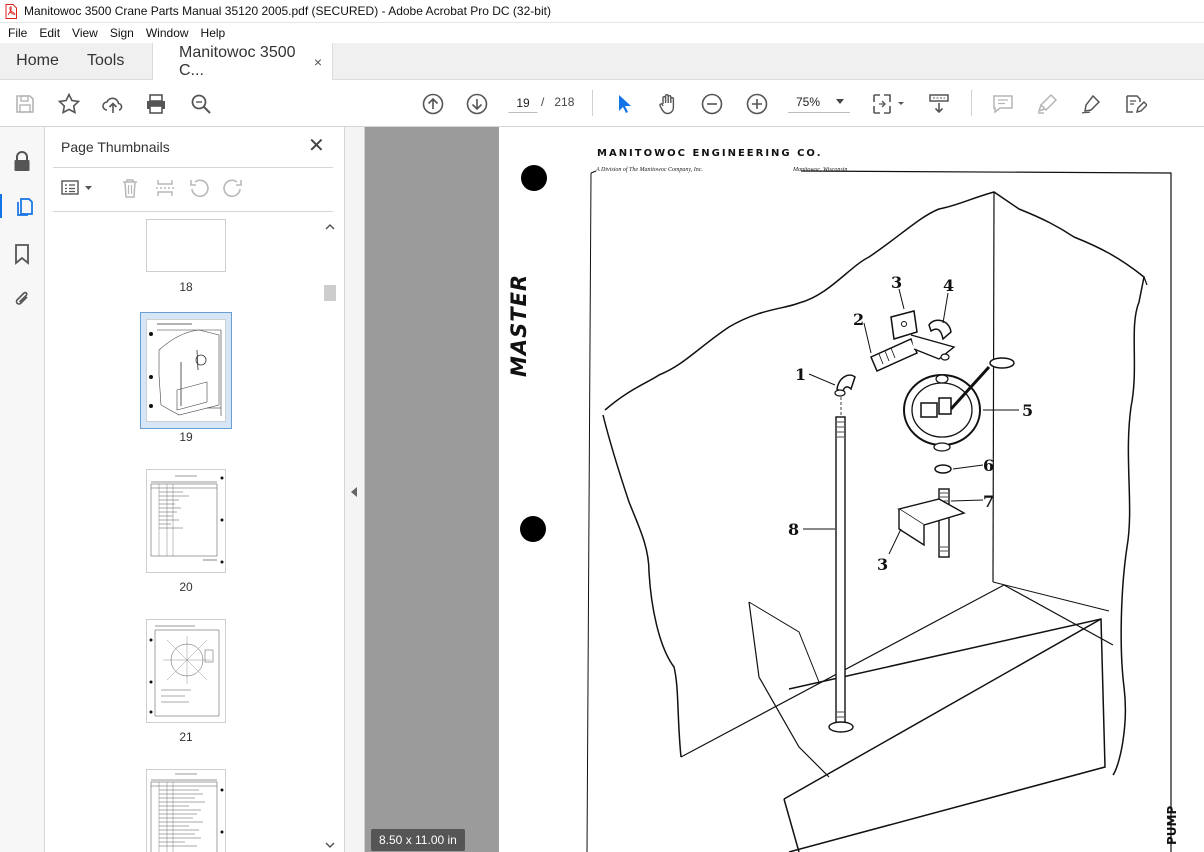 The height and width of the screenshot is (852, 1204). What do you see at coordinates (896, 282) in the screenshot?
I see `callout-3: 3` at bounding box center [896, 282].